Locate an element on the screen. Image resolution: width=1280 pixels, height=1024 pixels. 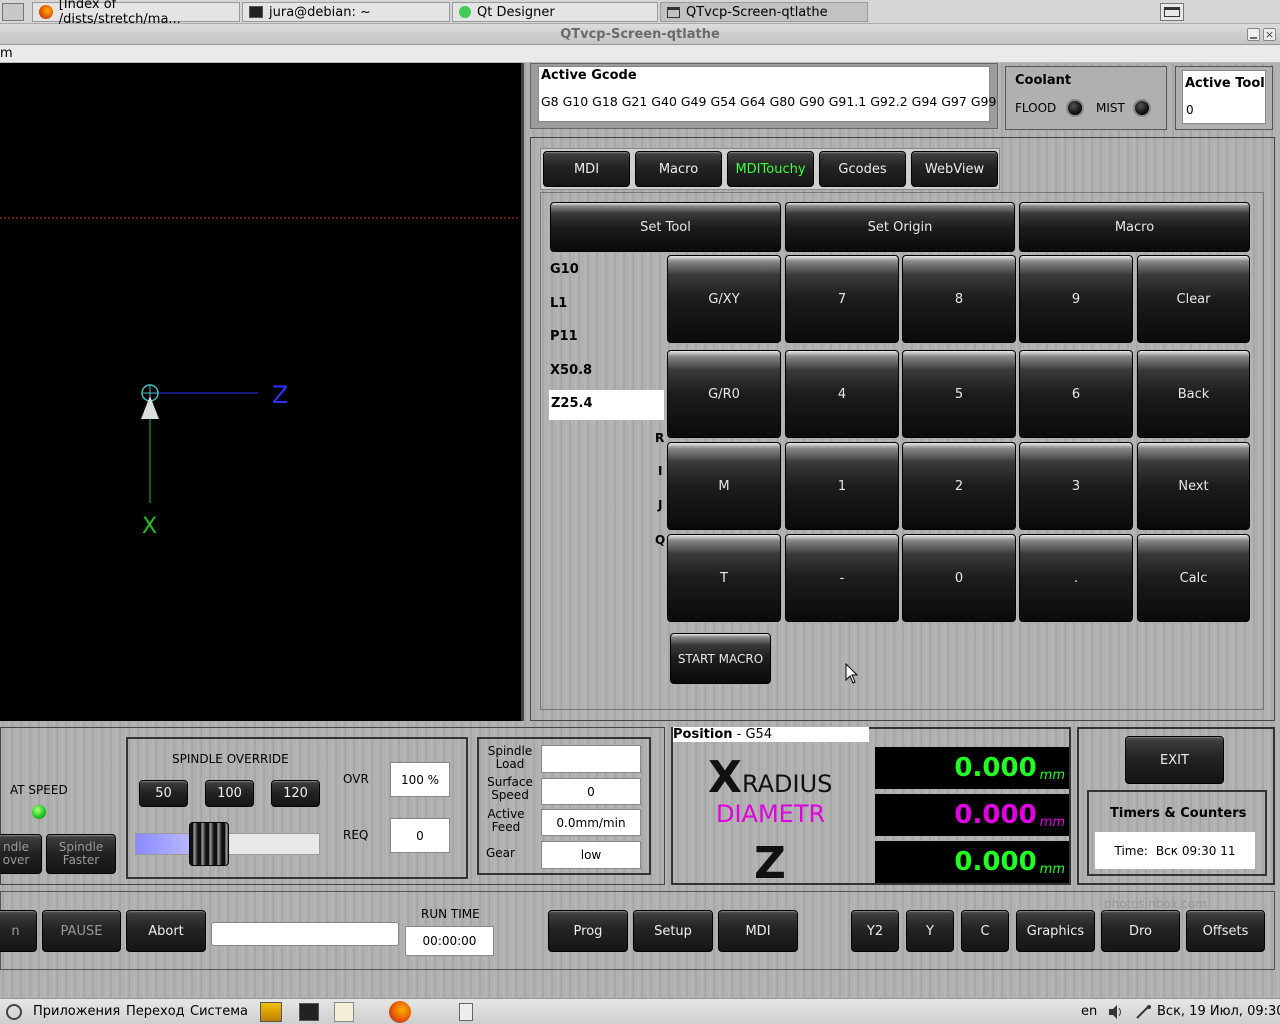
button-label: Offsets is located at coordinates (1225, 931).